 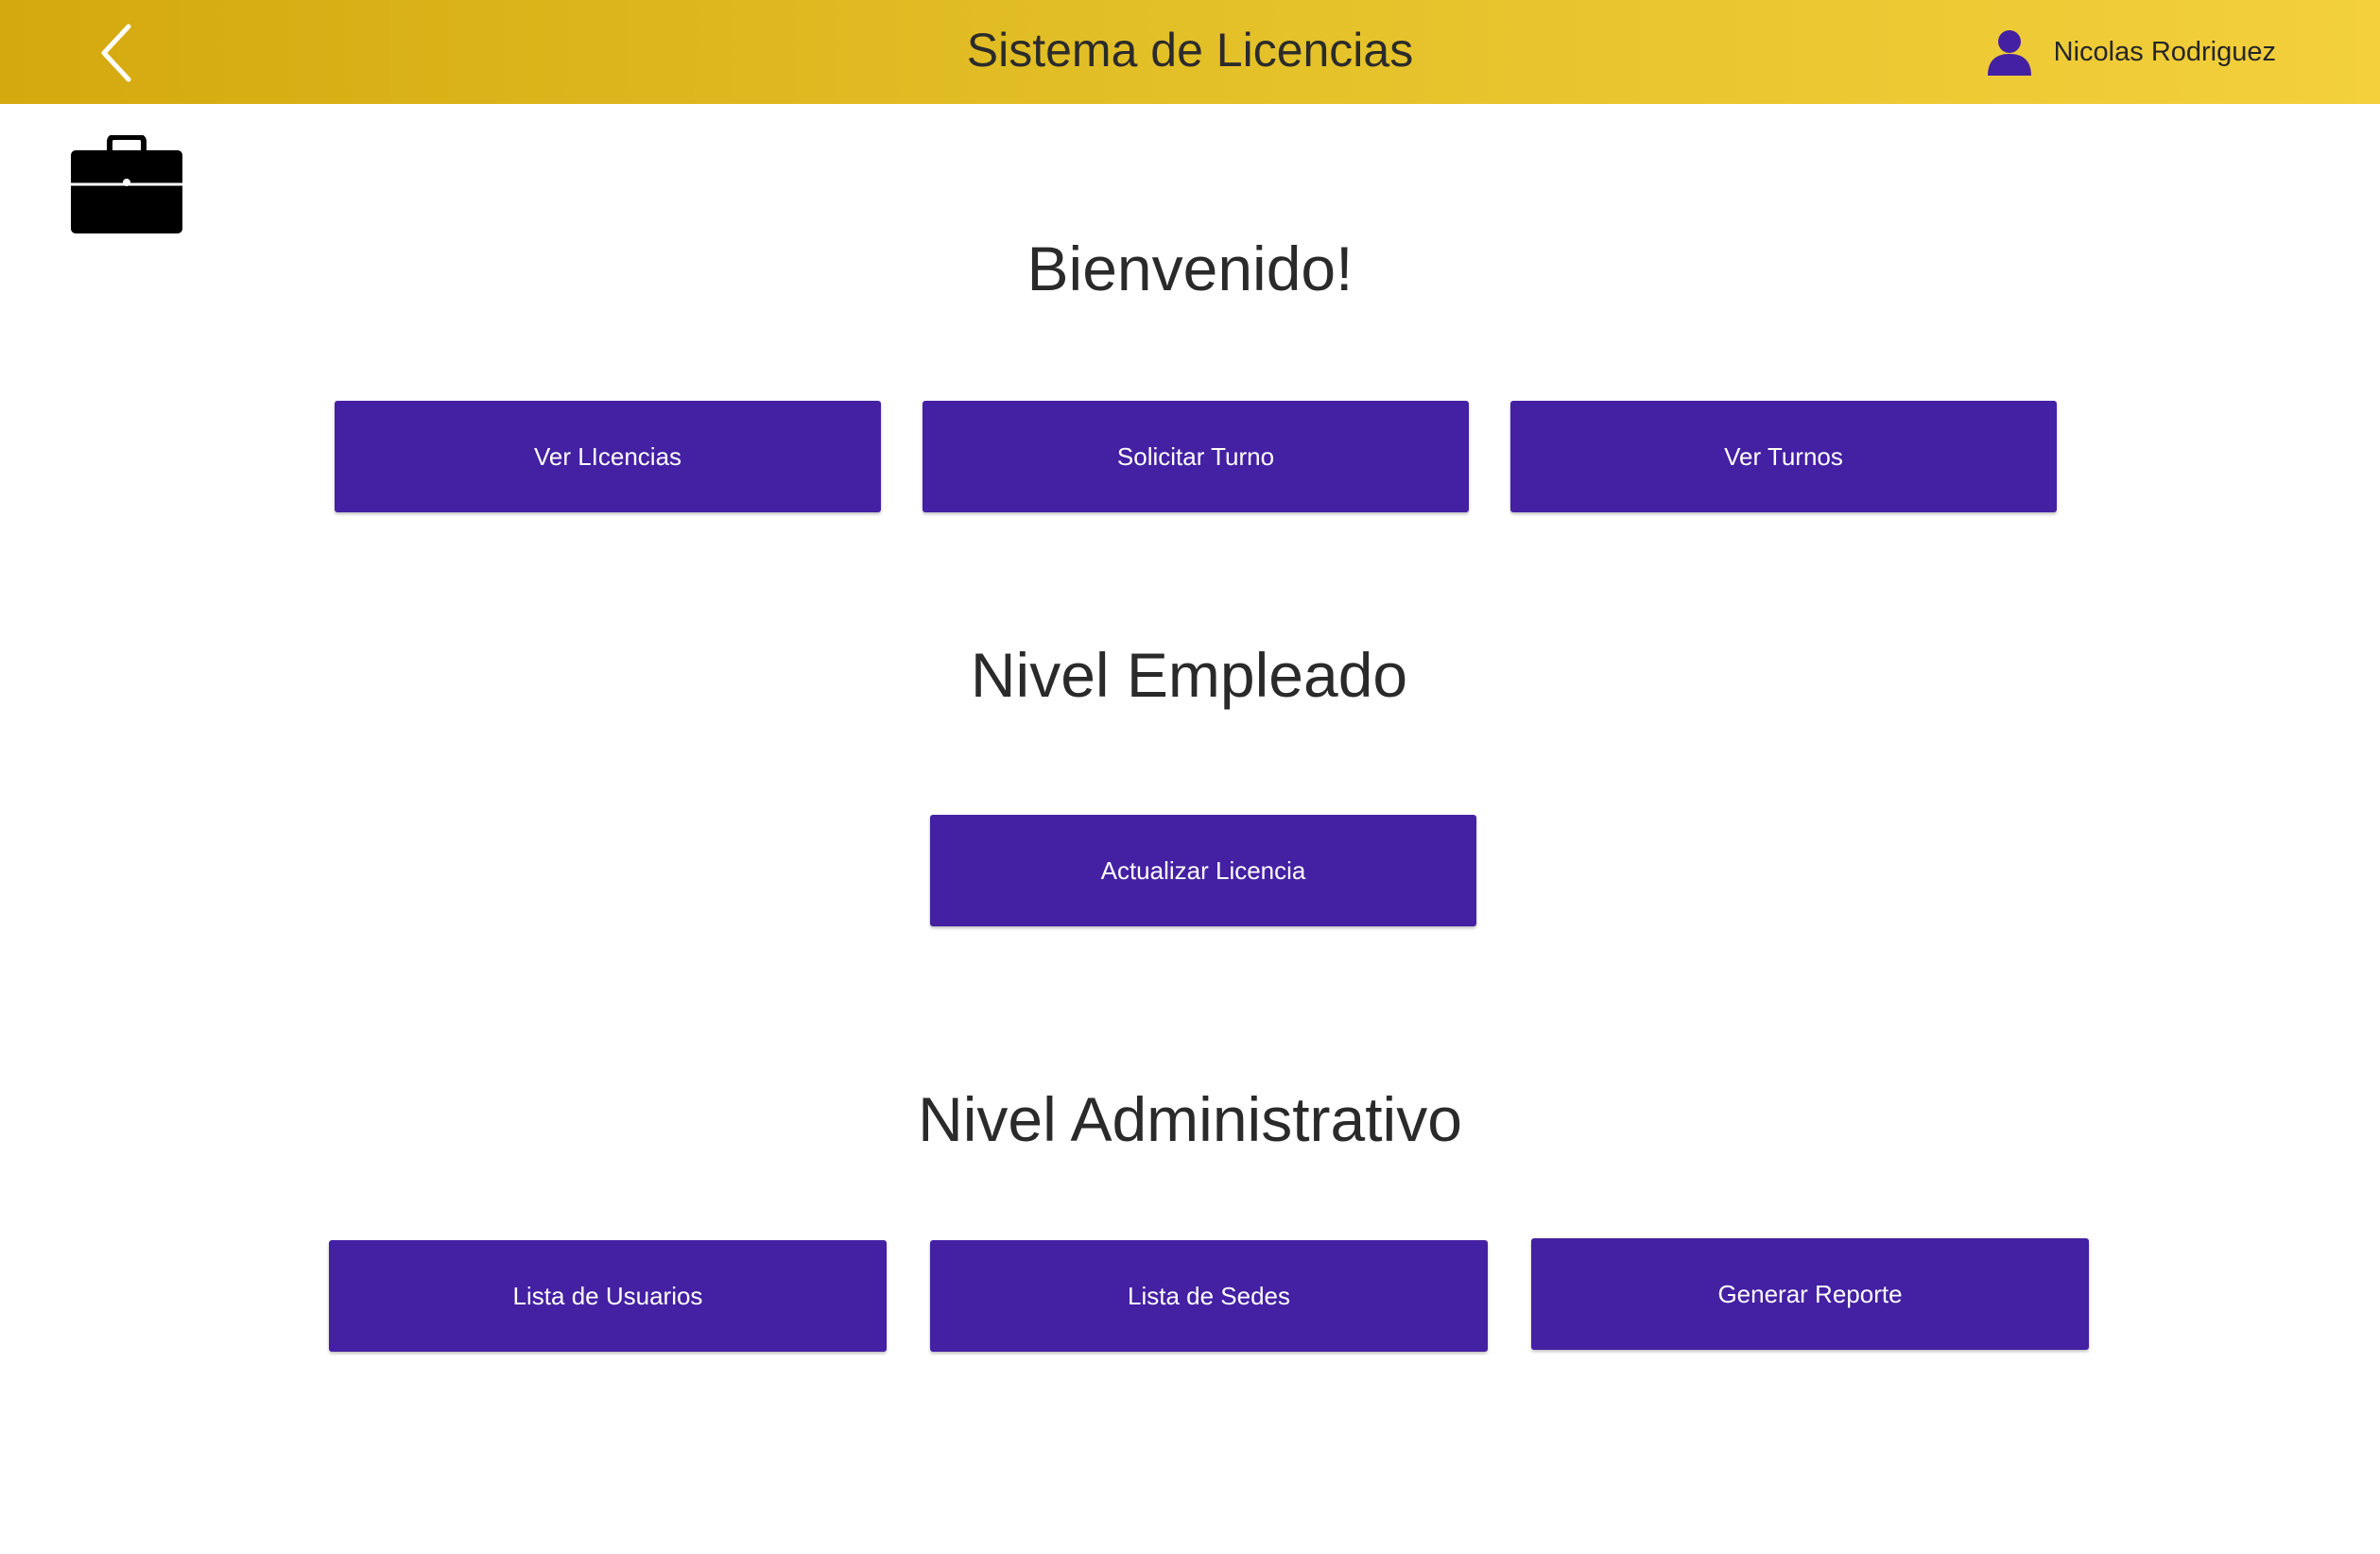 I want to click on employee-heading: Nivel Empleado, so click(x=1189, y=675).